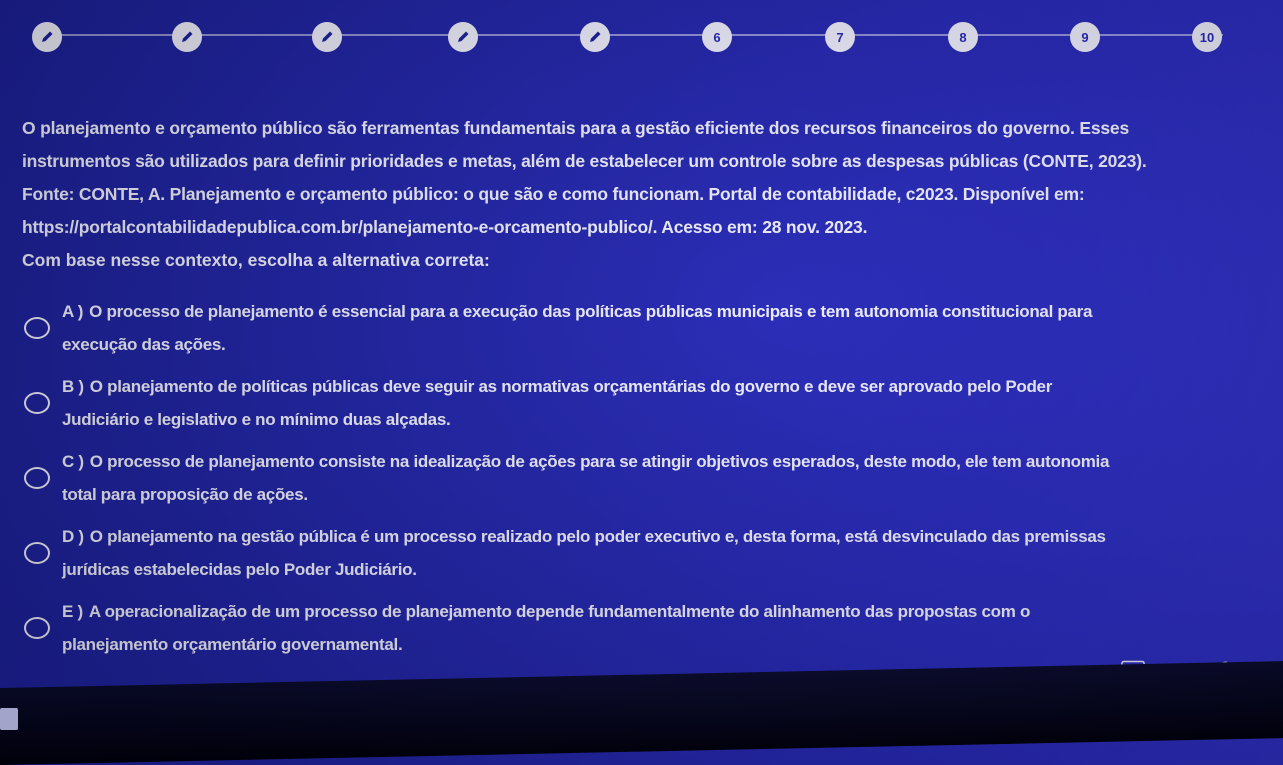 This screenshot has height=765, width=1283. I want to click on step-8-button: 8, so click(963, 37).